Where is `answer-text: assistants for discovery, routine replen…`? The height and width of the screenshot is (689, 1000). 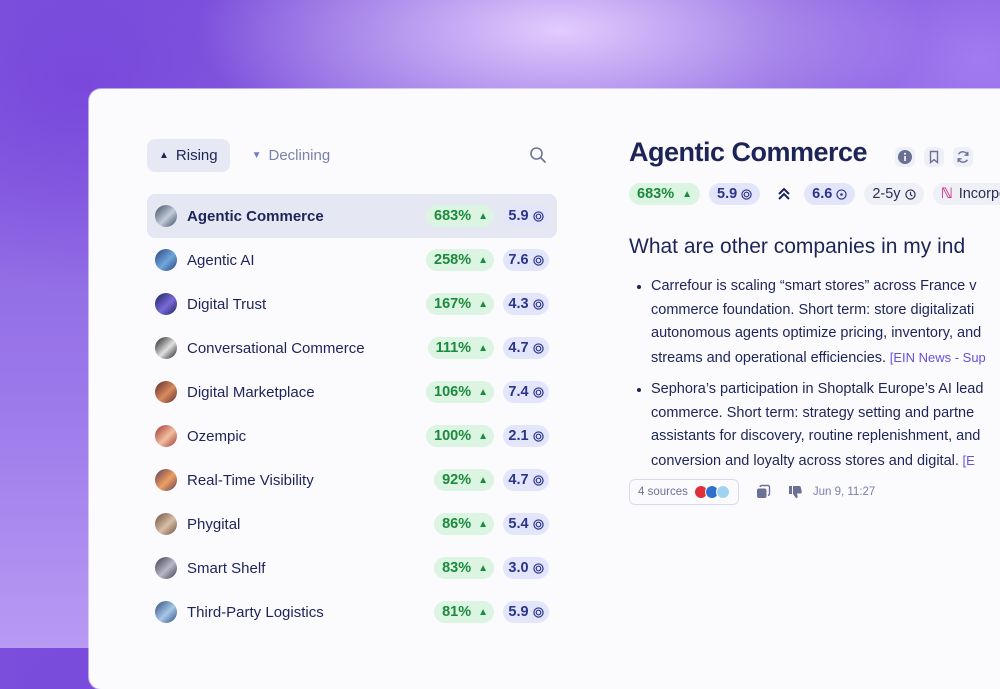
answer-text: assistants for discovery, routine replen… is located at coordinates (816, 436).